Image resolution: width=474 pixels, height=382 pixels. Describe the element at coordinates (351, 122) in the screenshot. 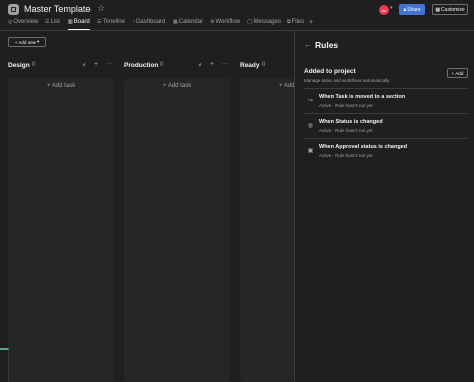

I see `rule-name: When Status is changed` at that location.